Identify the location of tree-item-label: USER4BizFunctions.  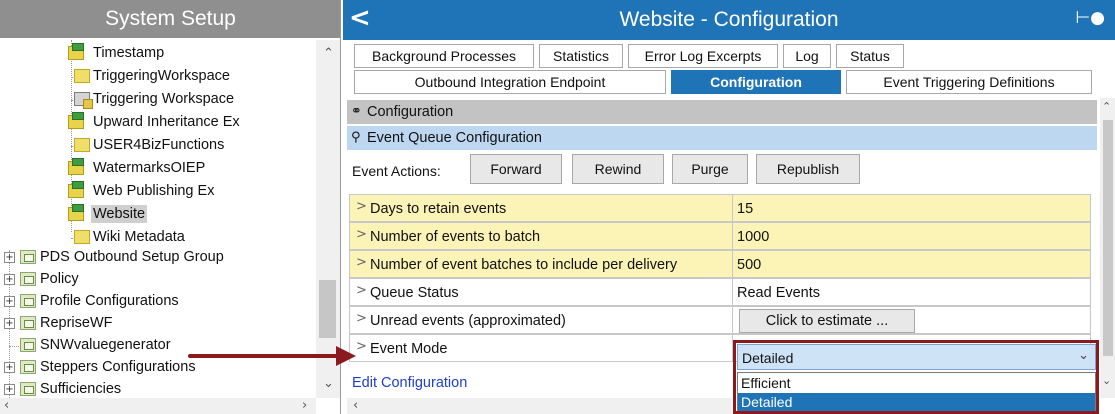
(159, 145).